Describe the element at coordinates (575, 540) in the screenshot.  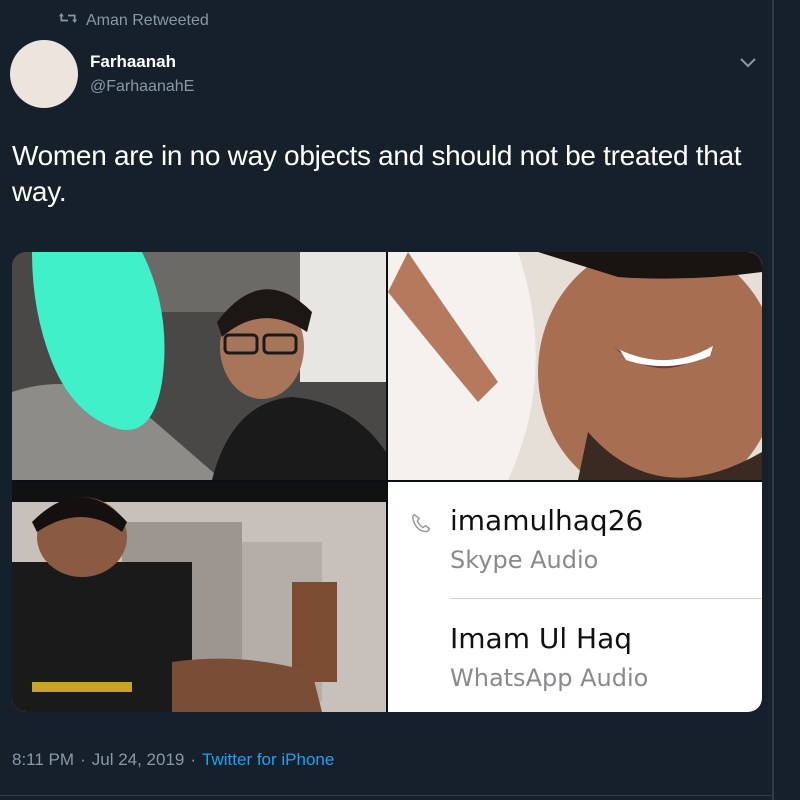
I see `call-entry-1: imamulhaq26 Skype Audio` at that location.